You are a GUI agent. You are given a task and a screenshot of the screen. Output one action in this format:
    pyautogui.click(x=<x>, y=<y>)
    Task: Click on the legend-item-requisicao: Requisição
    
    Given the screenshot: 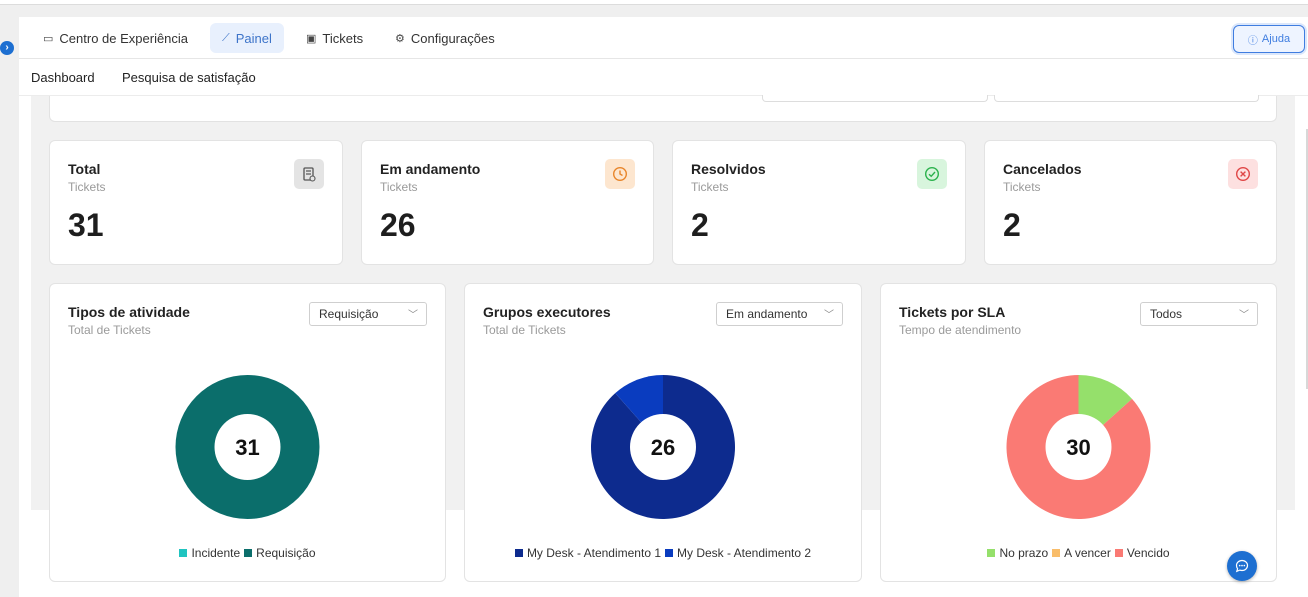 What is the action you would take?
    pyautogui.click(x=280, y=553)
    